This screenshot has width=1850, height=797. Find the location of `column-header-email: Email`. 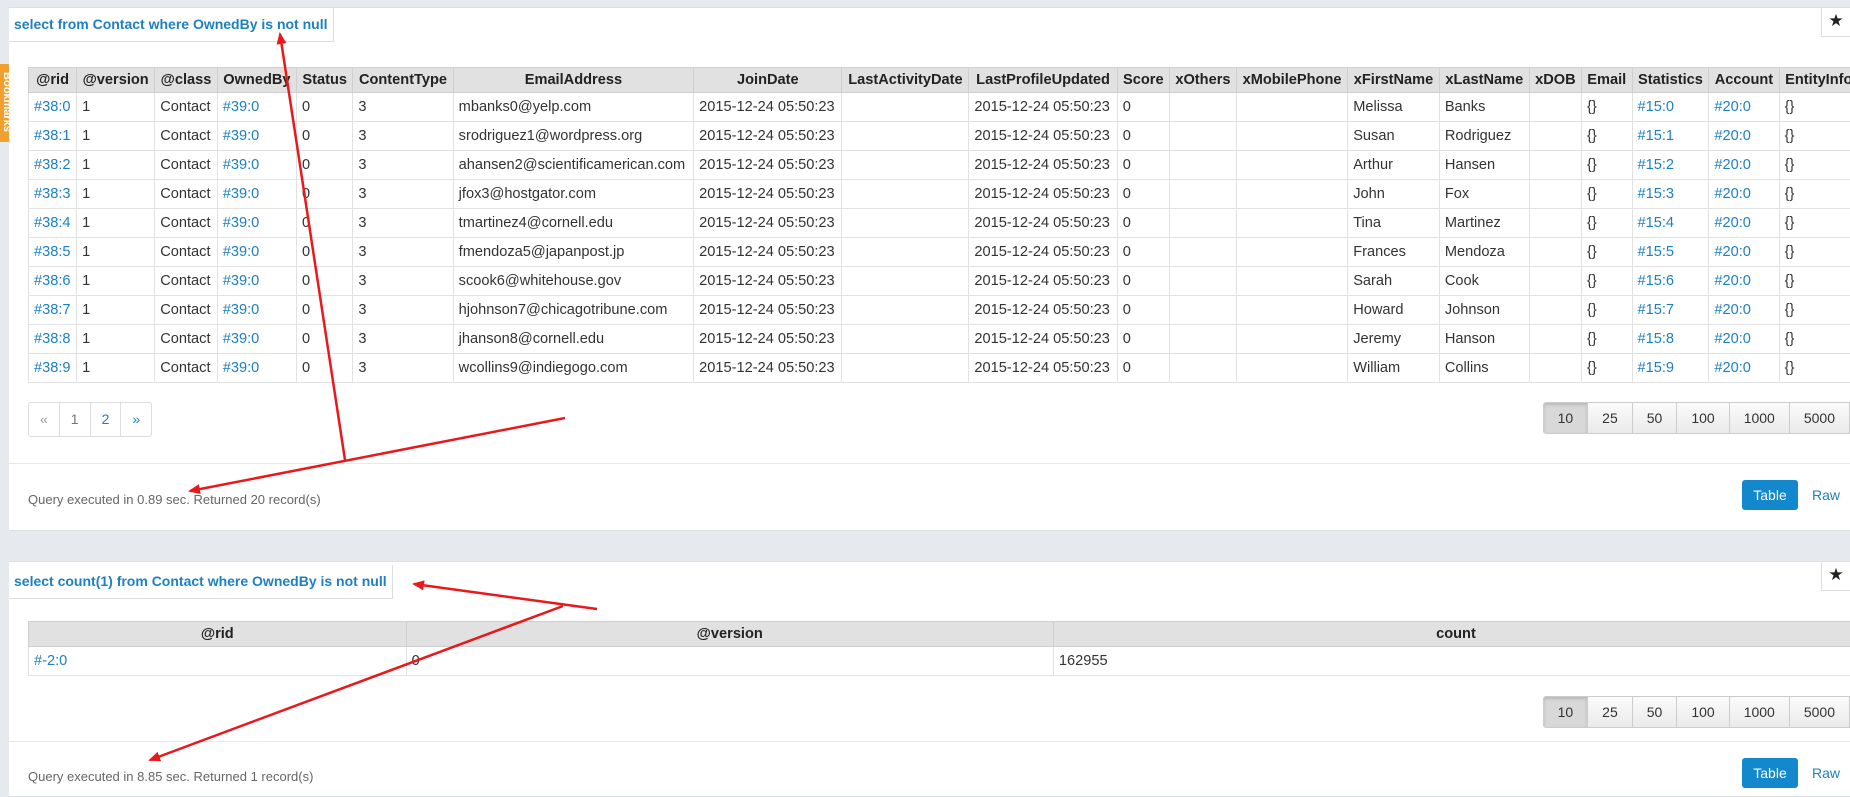

column-header-email: Email is located at coordinates (1606, 80).